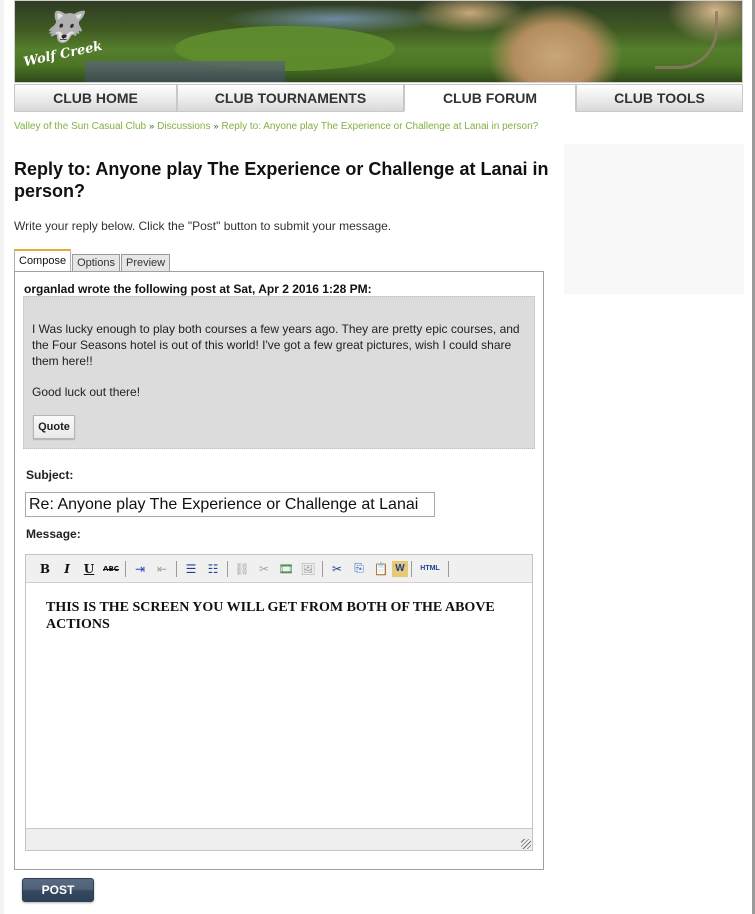 Image resolution: width=755 pixels, height=914 pixels. Describe the element at coordinates (400, 568) in the screenshot. I see `paste-from-word-icon: W` at that location.